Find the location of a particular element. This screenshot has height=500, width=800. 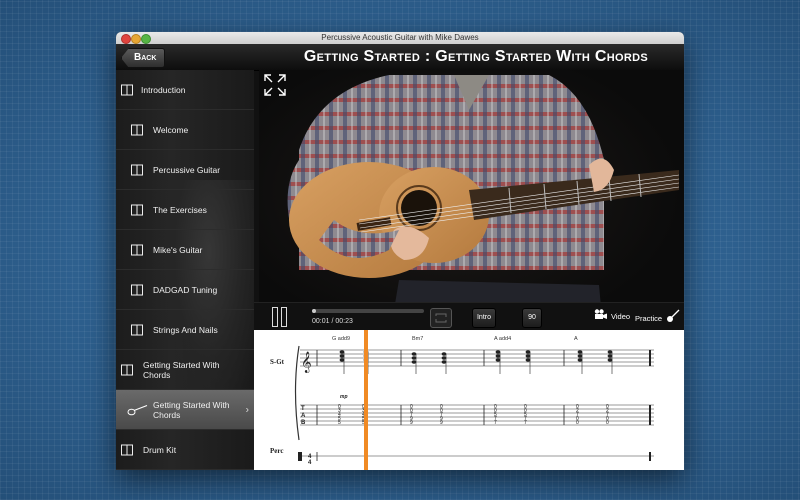

tab-label: T is located at coordinates (303, 409).